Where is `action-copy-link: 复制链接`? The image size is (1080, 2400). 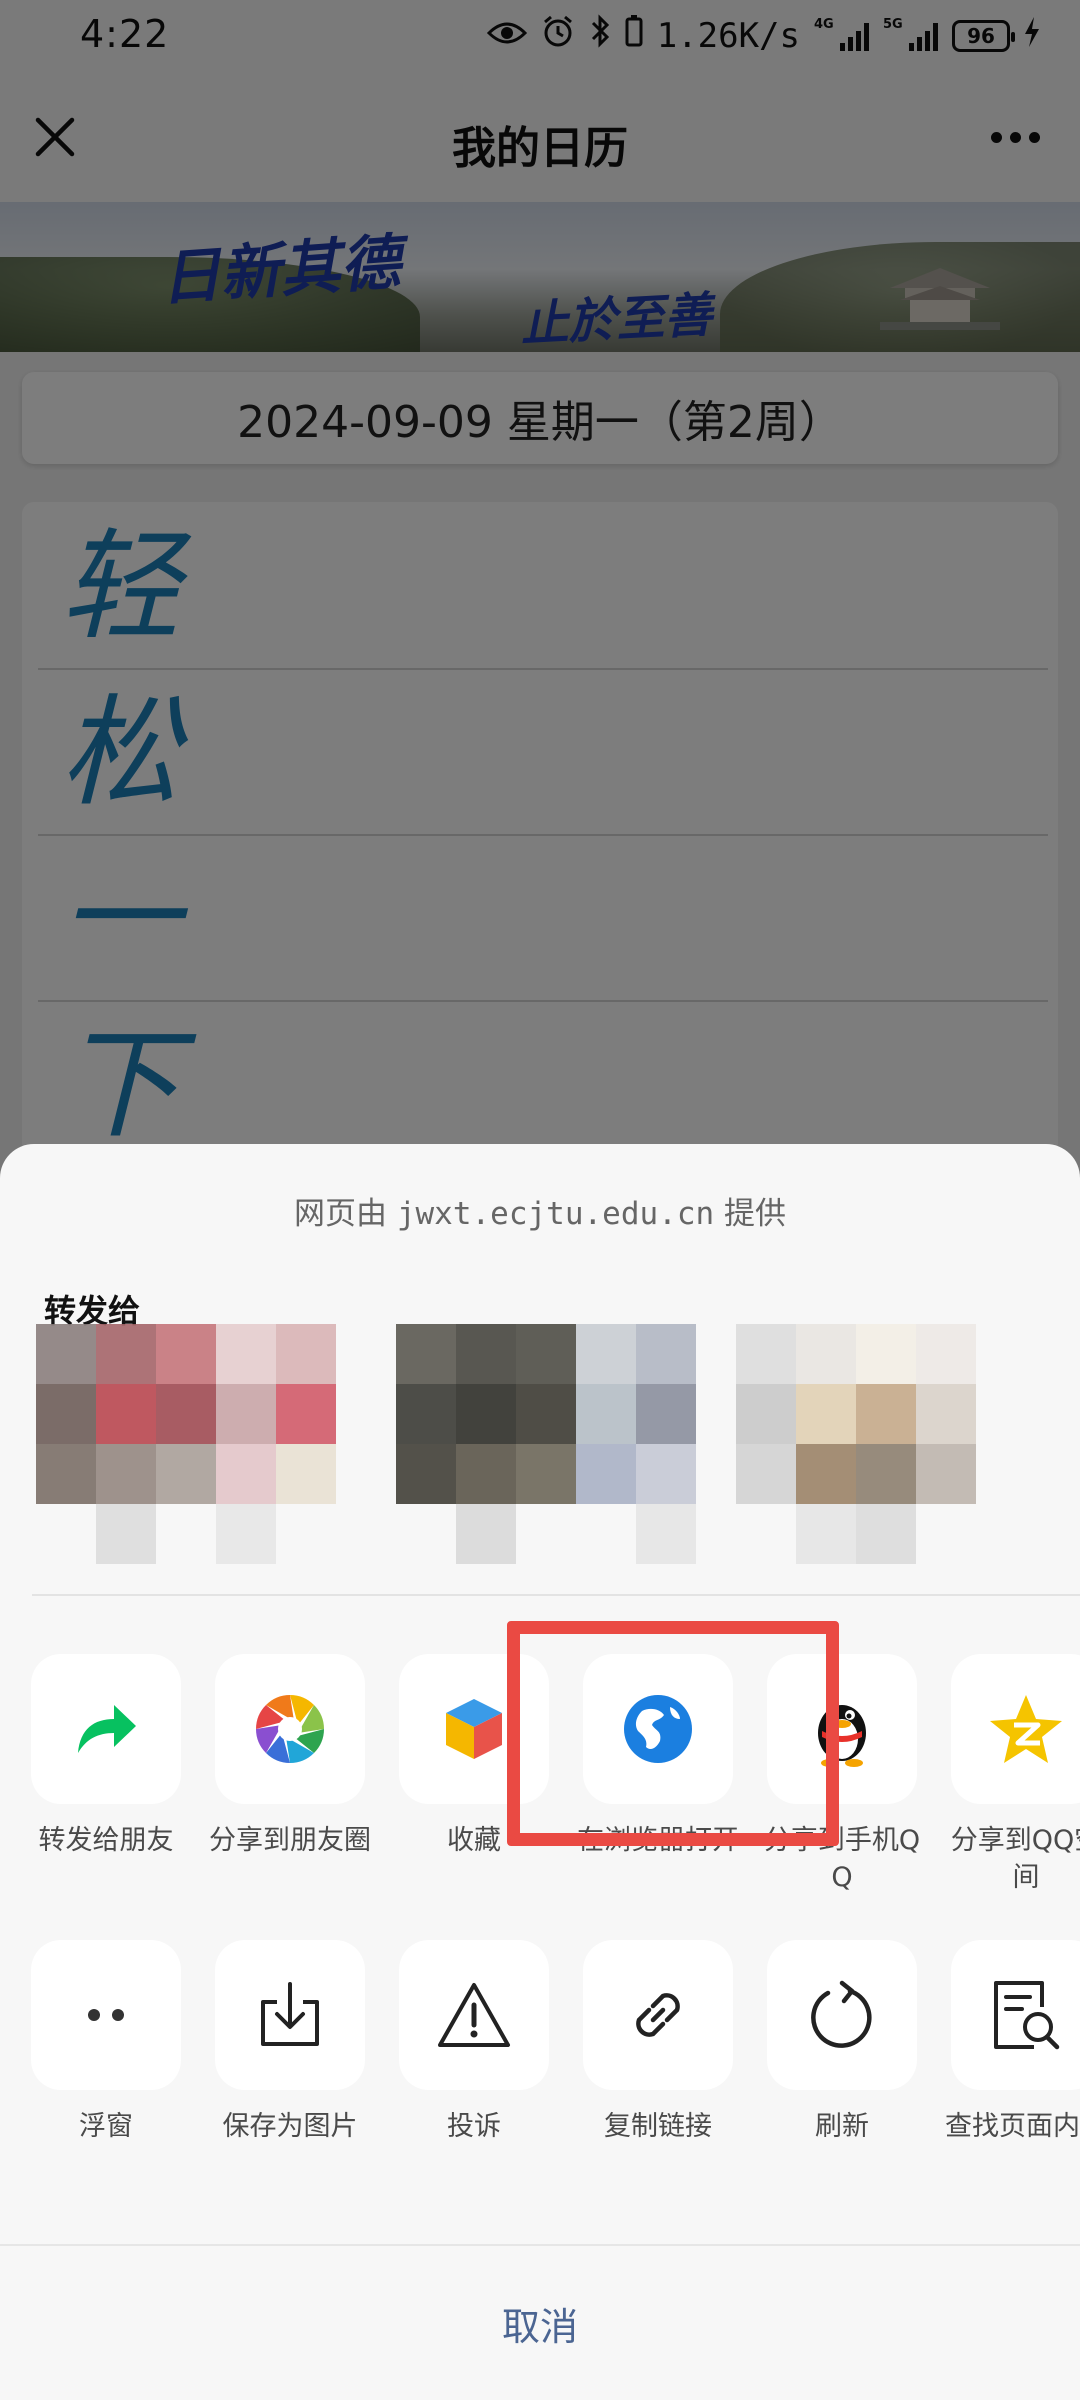 action-copy-link: 复制链接 is located at coordinates (658, 2042).